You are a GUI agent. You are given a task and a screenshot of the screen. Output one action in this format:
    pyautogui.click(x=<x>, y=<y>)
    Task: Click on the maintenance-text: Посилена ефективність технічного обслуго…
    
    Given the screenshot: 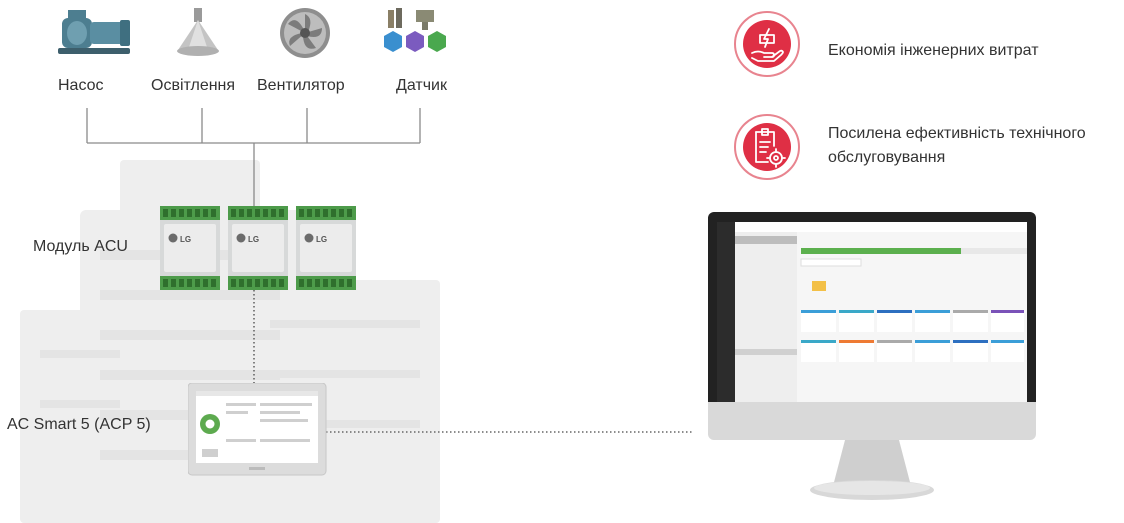 What is the action you would take?
    pyautogui.click(x=957, y=145)
    